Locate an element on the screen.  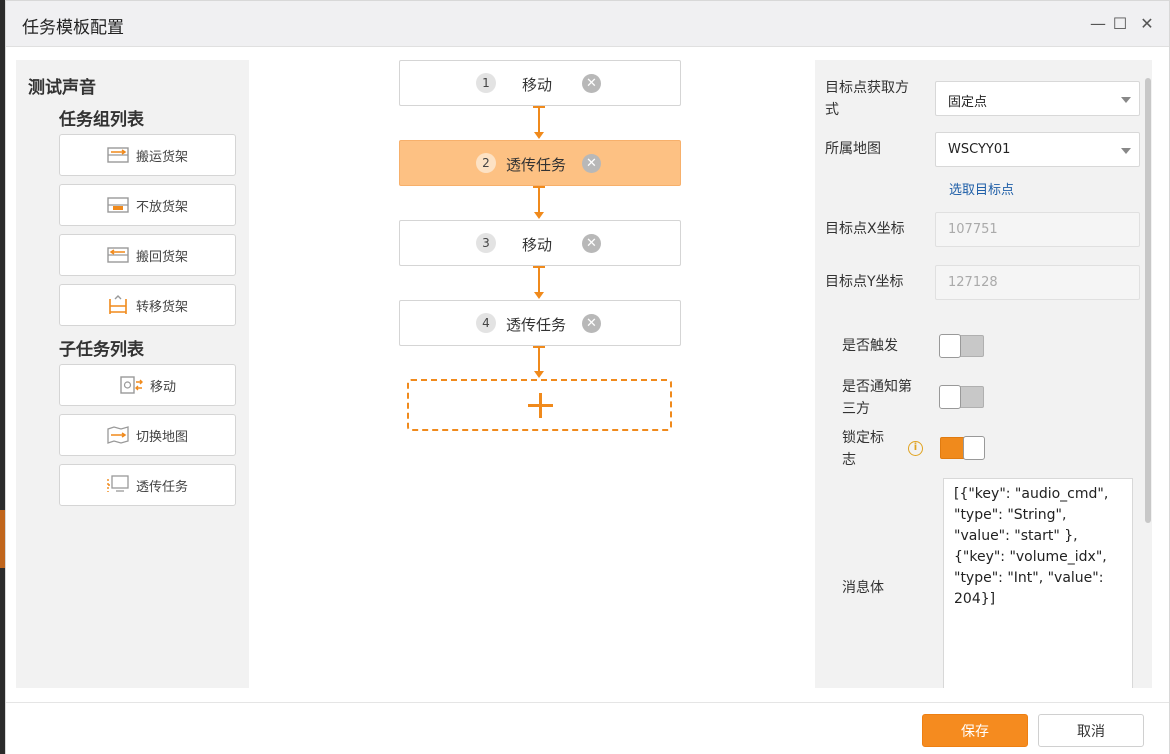
flow-node-4: 4 透传任务 ✕ is located at coordinates (540, 323).